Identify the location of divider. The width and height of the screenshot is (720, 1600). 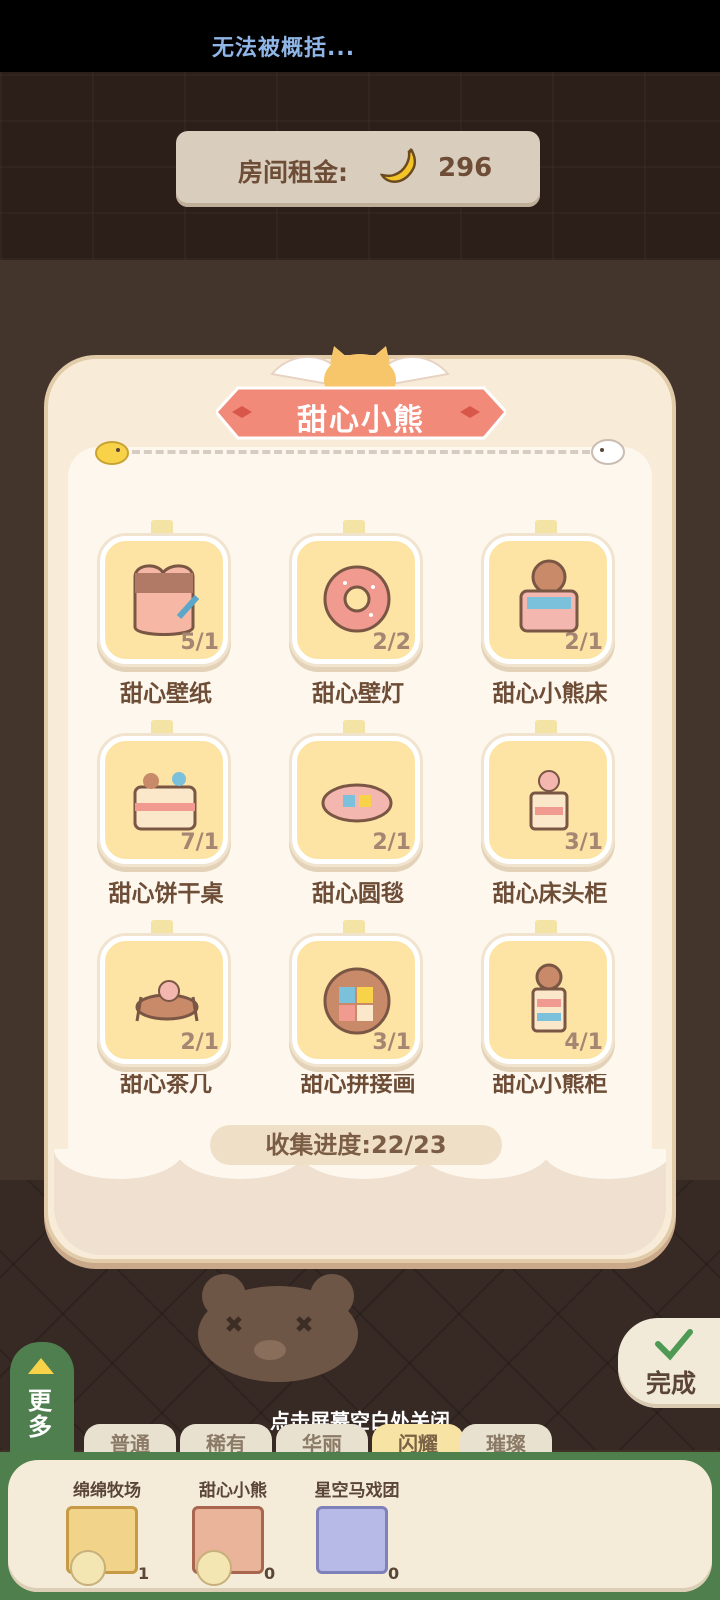
(361, 452).